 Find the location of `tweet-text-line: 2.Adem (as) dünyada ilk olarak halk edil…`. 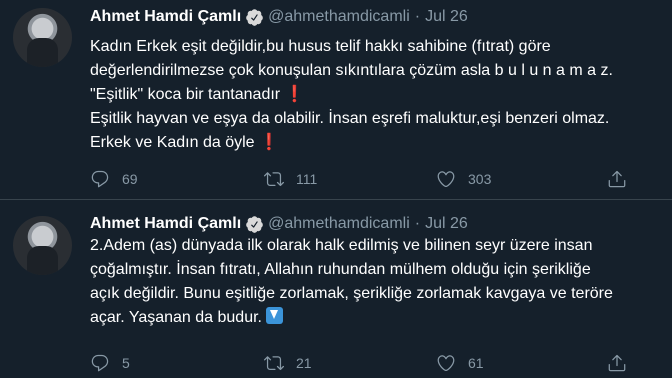

tweet-text-line: 2.Adem (as) dünyada ilk olarak halk edil… is located at coordinates (341, 245).